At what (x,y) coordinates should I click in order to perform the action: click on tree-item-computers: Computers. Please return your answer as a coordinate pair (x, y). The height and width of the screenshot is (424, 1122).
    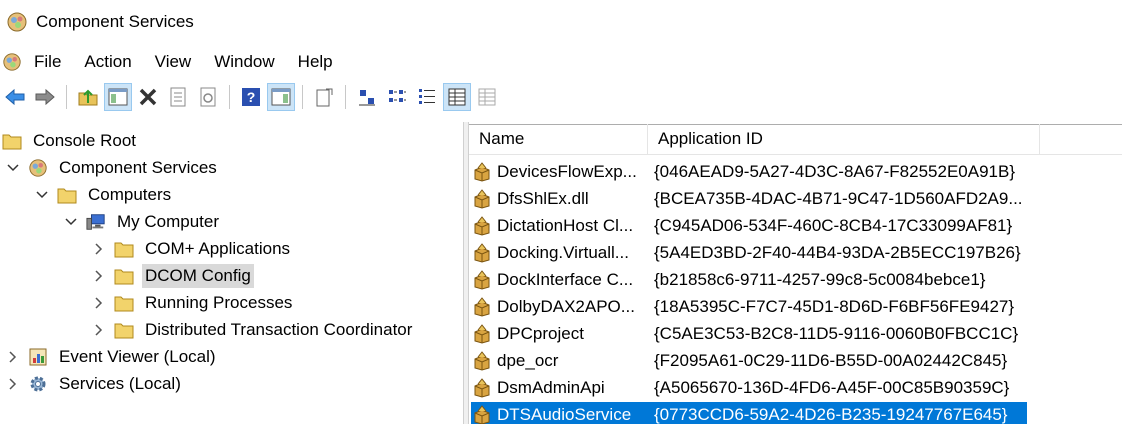
    Looking at the image, I should click on (104, 195).